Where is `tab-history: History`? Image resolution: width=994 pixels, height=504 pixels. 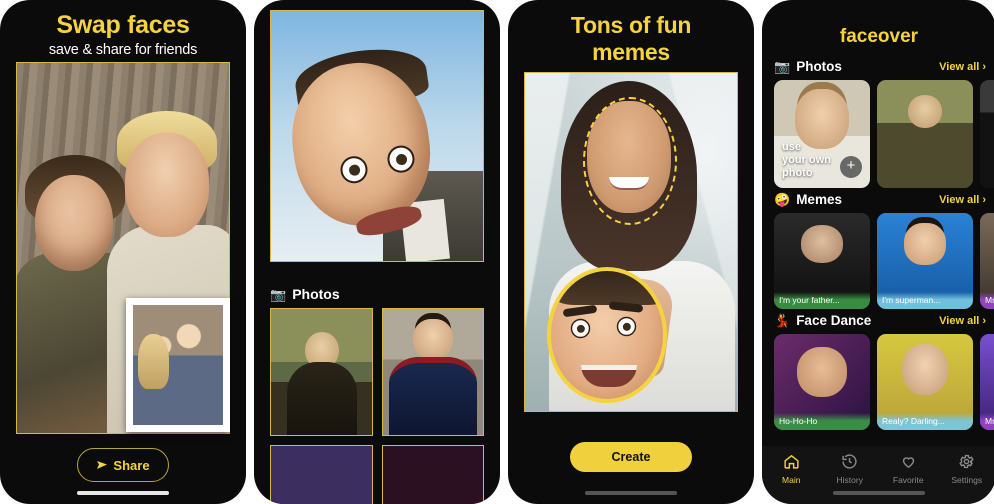
tab-history: History is located at coordinates (850, 469).